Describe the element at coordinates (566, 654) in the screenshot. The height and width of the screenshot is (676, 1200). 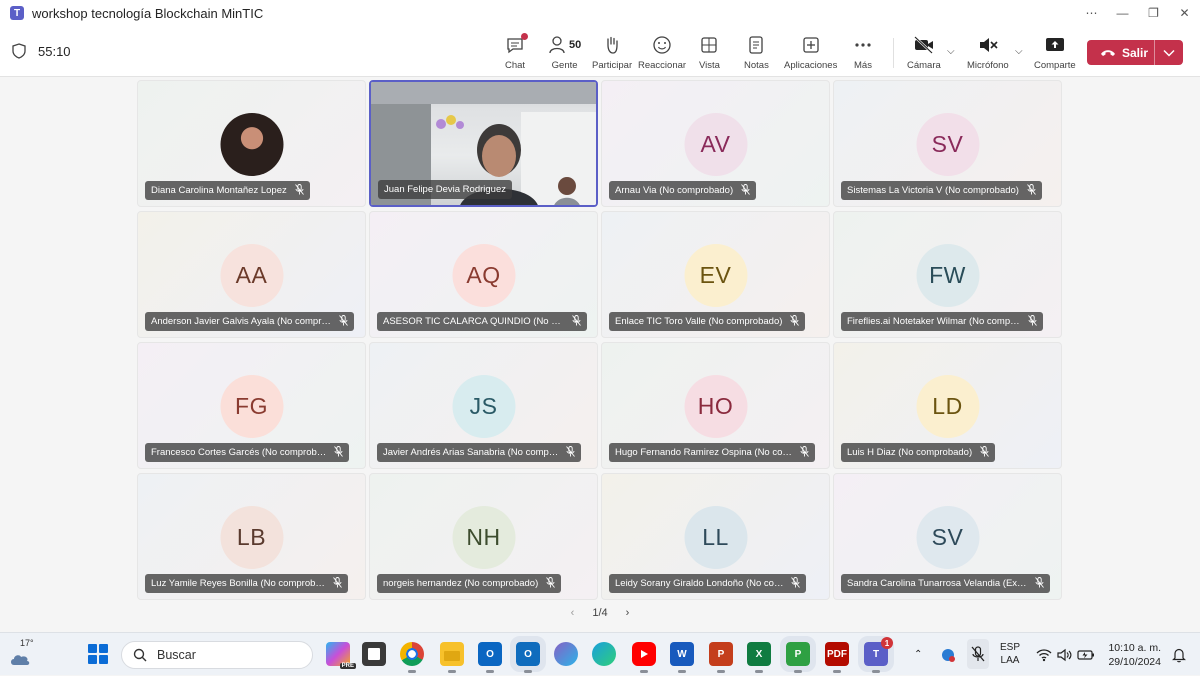
I see `copilot-app-icon` at that location.